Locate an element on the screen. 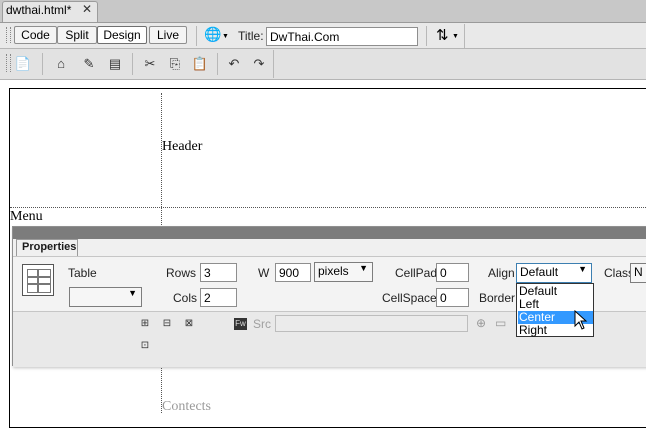 This screenshot has height=428, width=646. save-icon: ✎ is located at coordinates (89, 64).